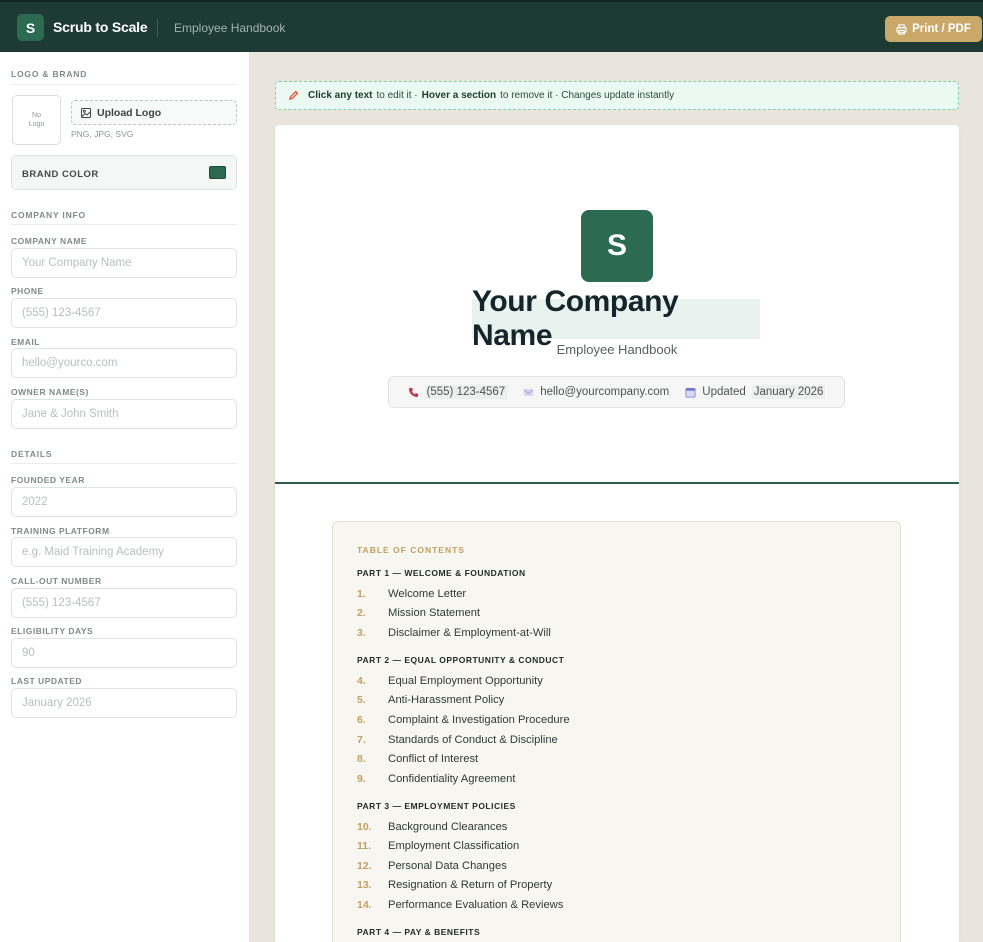 The image size is (983, 942). What do you see at coordinates (447, 866) in the screenshot?
I see `toc-item-label: Personal Data Changes` at bounding box center [447, 866].